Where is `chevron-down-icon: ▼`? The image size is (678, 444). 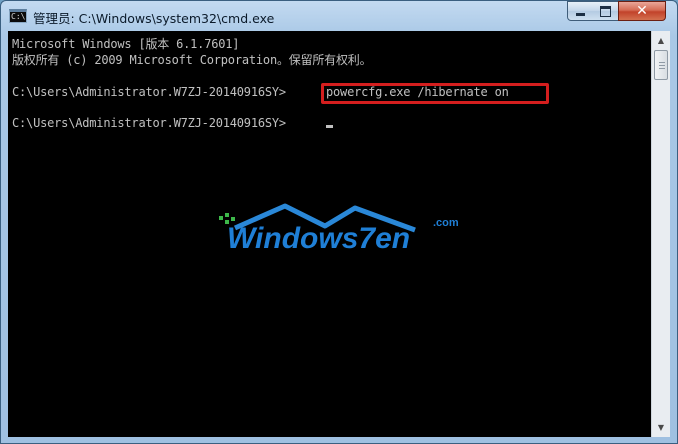 chevron-down-icon: ▼ is located at coordinates (661, 427).